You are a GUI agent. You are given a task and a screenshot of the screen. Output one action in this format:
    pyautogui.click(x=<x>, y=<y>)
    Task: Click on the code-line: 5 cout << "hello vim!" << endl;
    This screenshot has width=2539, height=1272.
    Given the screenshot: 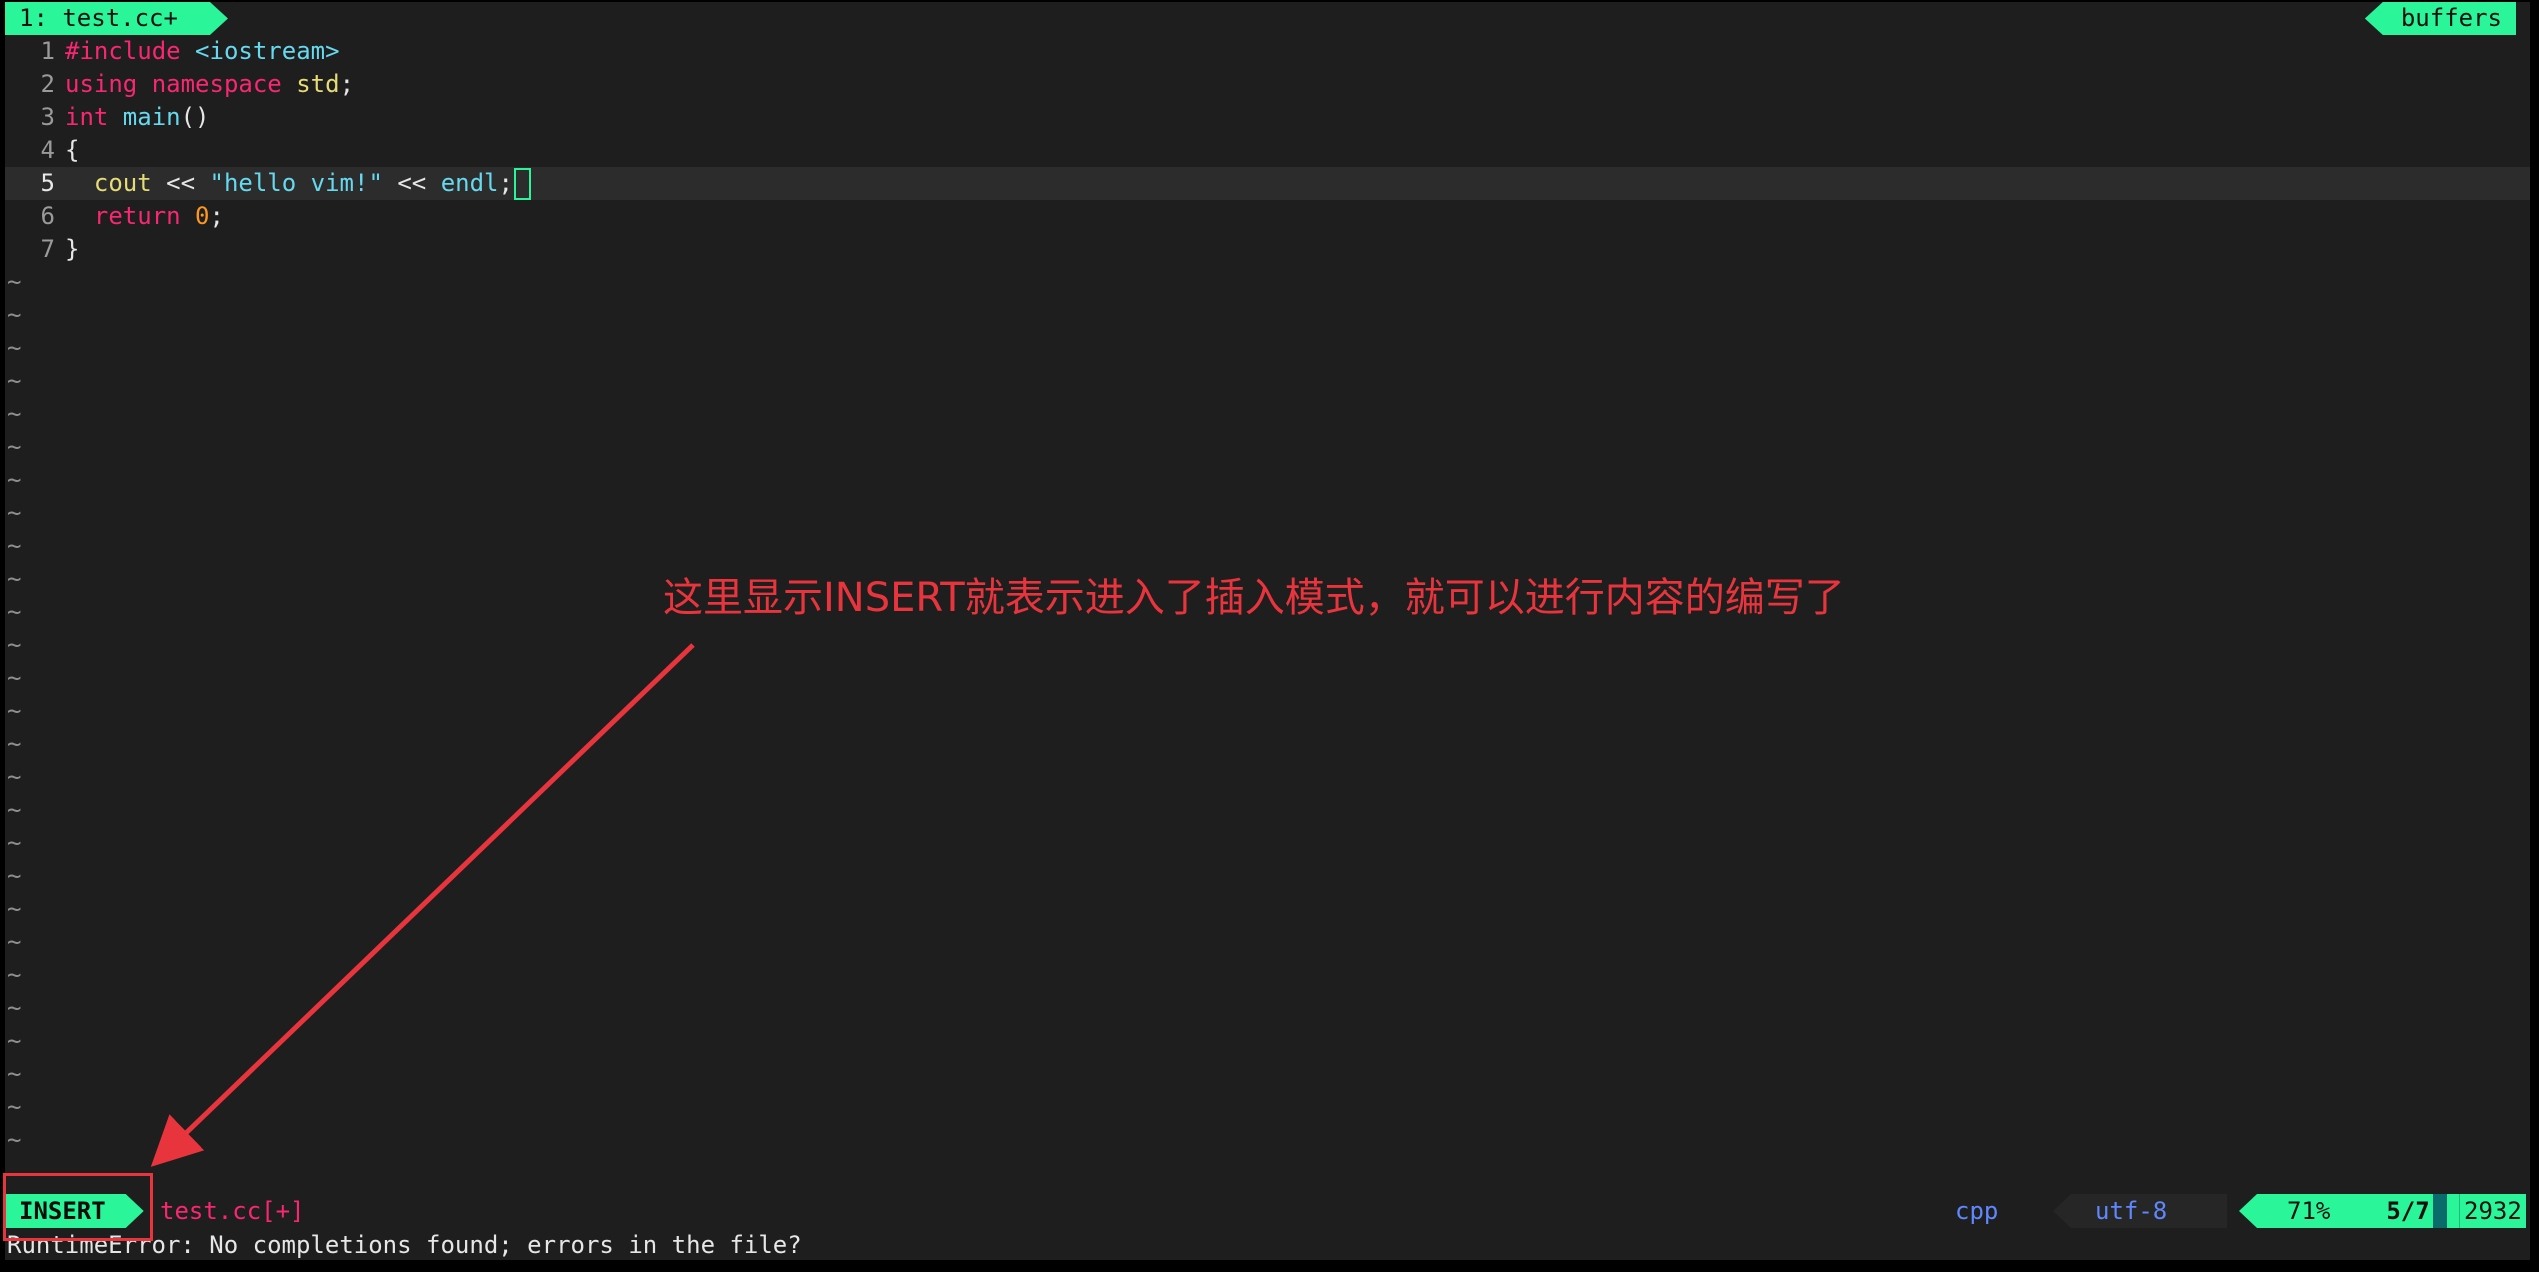 What is the action you would take?
    pyautogui.click(x=1267, y=183)
    